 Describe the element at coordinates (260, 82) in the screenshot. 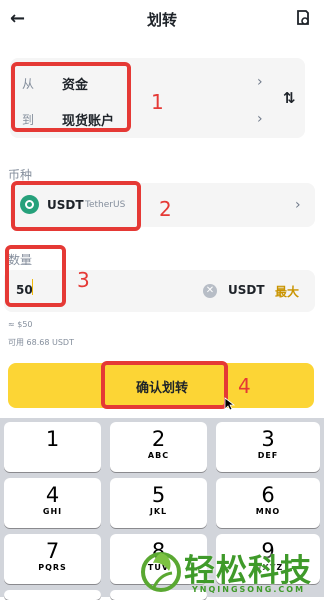

I see `from-chevron-icon: ›` at that location.